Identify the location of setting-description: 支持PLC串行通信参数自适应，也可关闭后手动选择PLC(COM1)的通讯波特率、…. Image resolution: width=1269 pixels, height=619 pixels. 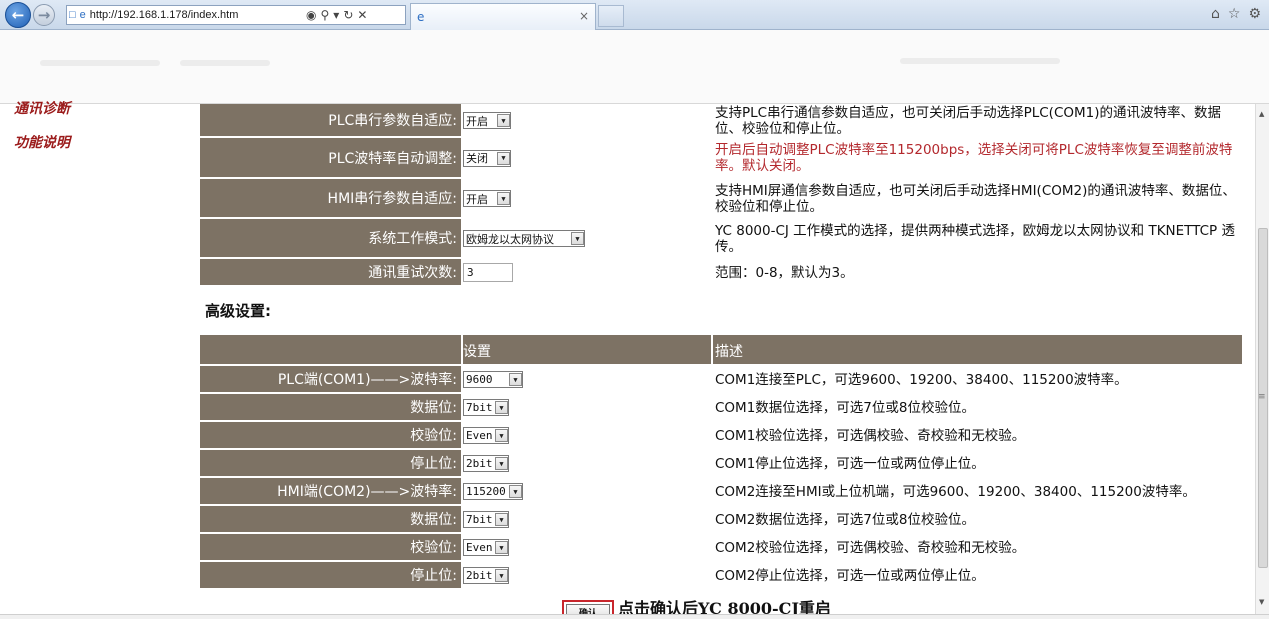
(968, 120).